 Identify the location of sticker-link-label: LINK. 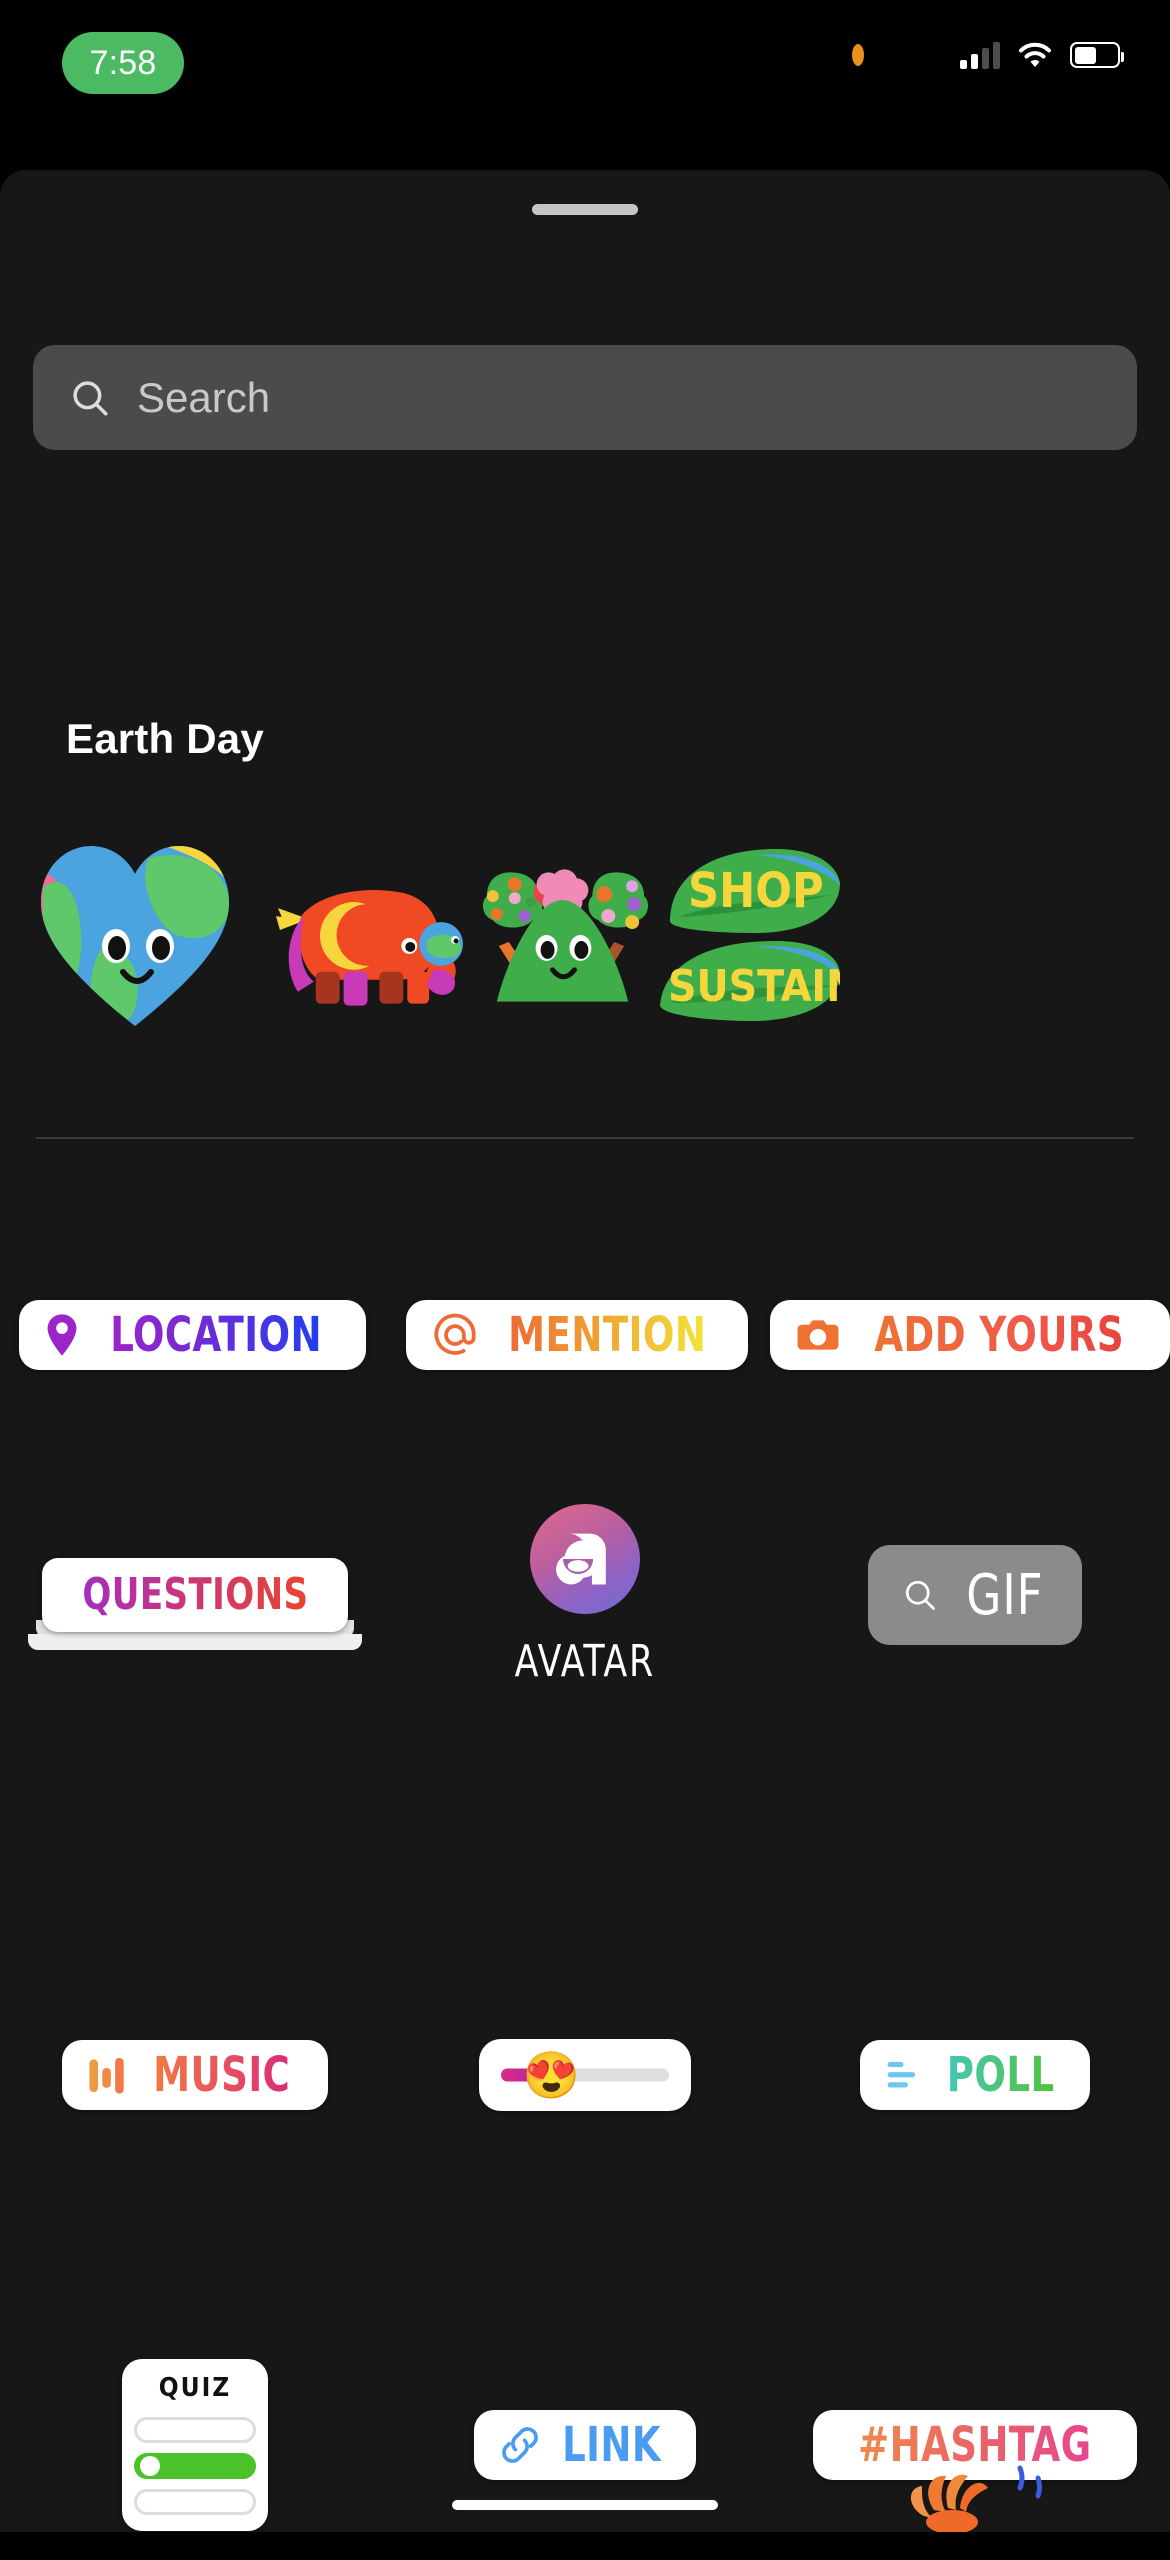
(612, 2445).